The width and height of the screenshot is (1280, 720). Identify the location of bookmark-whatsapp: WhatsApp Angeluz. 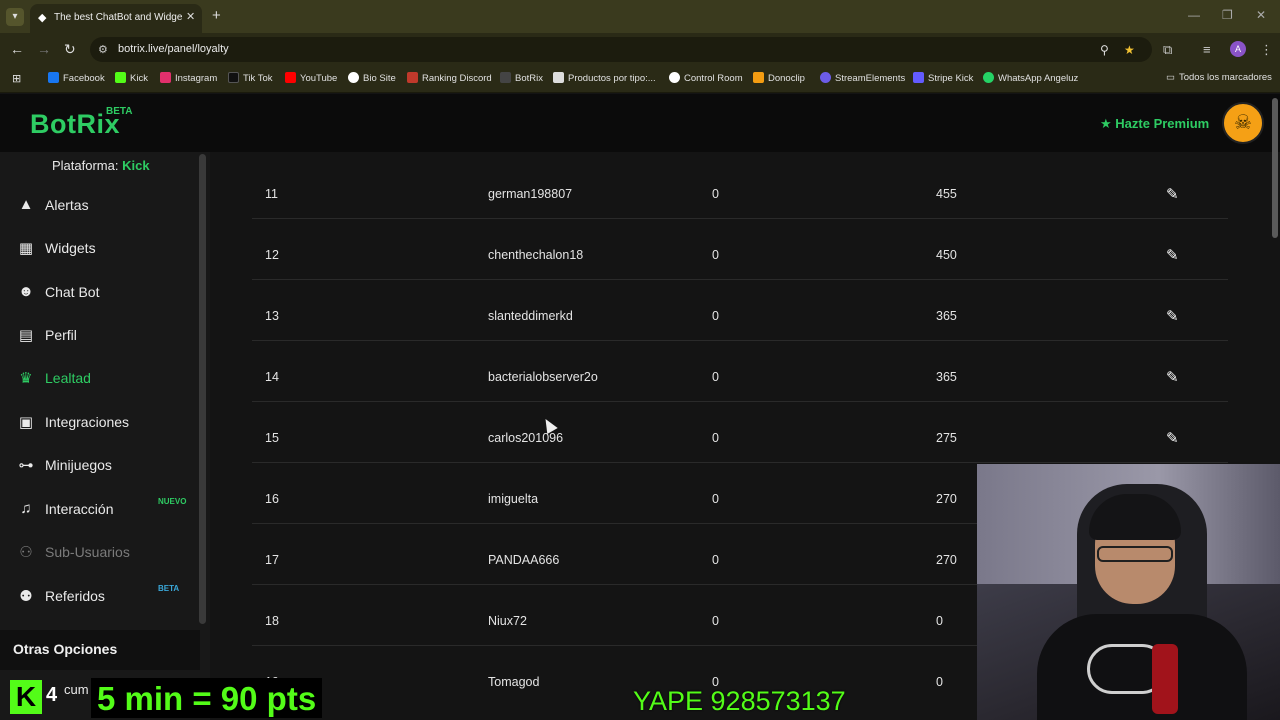
(1030, 78).